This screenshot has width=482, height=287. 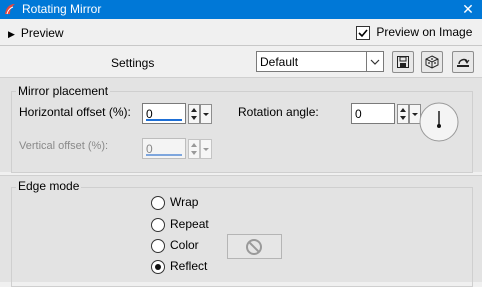 I want to click on chevron-right-icon: ▶, so click(x=11, y=34).